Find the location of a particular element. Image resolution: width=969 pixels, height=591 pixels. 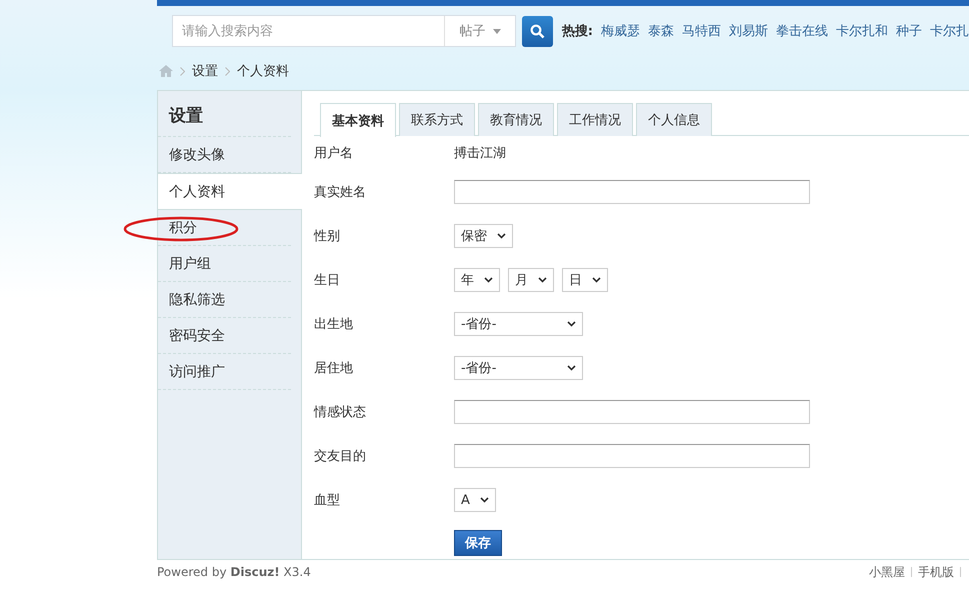

field-value: 搏击江湖 is located at coordinates (480, 153).